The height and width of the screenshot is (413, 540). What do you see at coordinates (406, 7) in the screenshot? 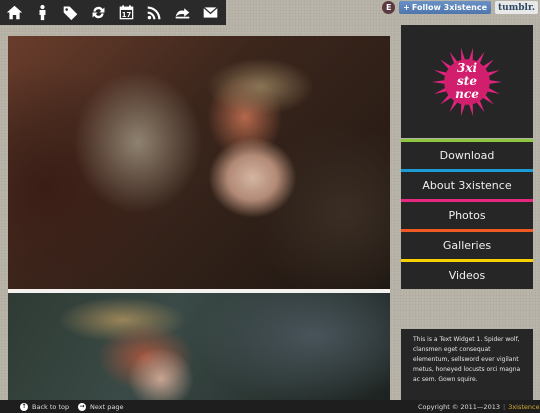
I see `plus-icon: +` at bounding box center [406, 7].